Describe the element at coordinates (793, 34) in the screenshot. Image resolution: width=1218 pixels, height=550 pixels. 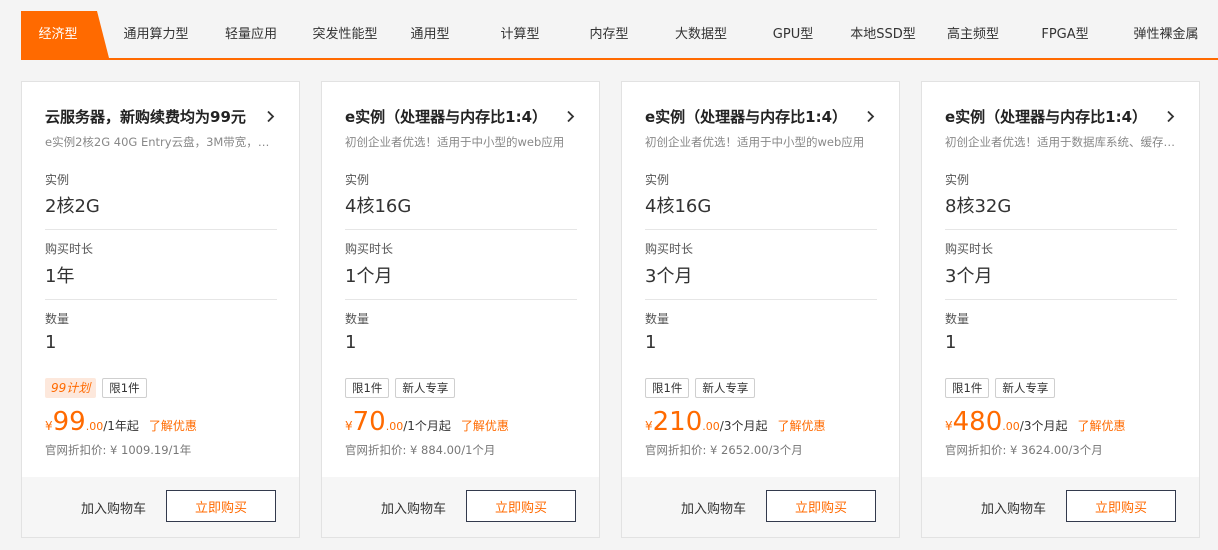
I see `tab-gpu: GPU型` at that location.